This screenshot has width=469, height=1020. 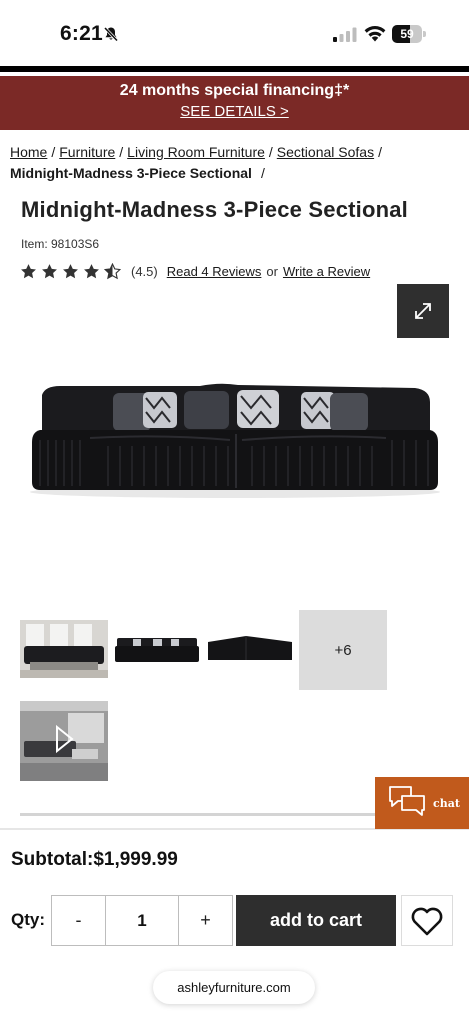 What do you see at coordinates (375, 33) in the screenshot?
I see `wifi-icon` at bounding box center [375, 33].